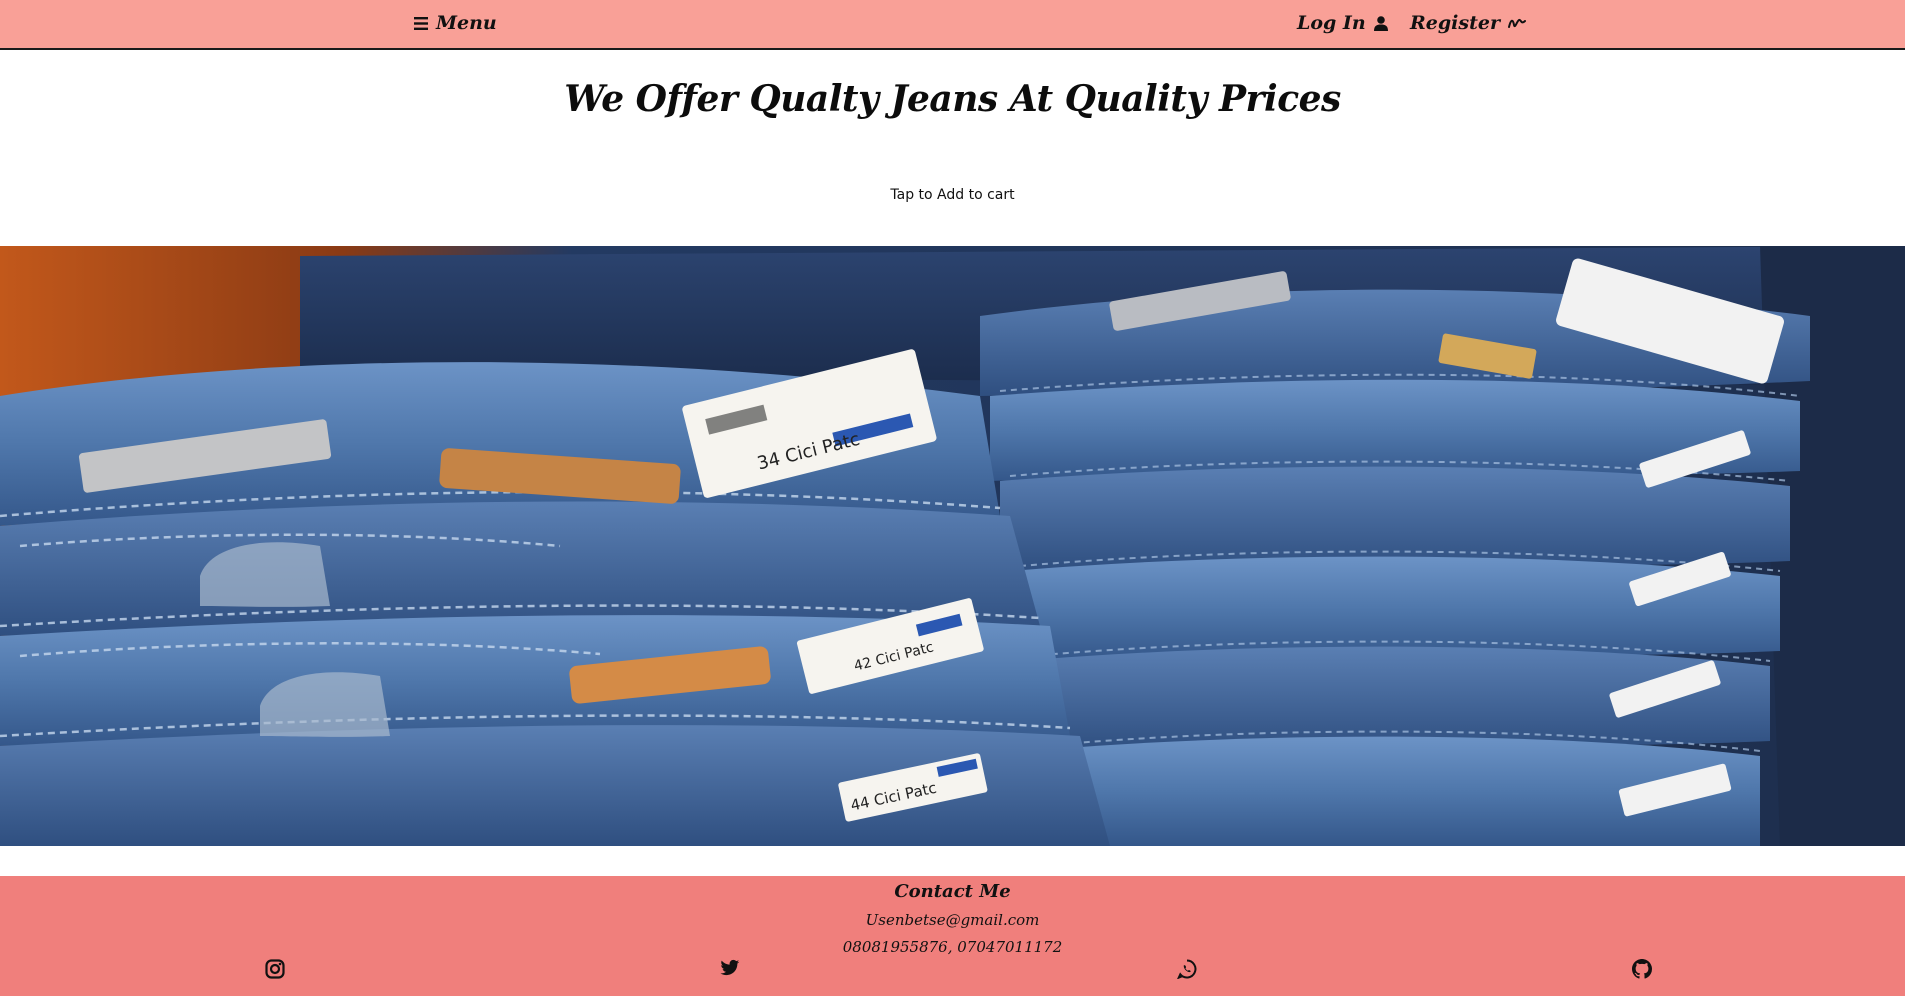 This screenshot has width=1905, height=996. I want to click on login-link: Log In, so click(1342, 23).